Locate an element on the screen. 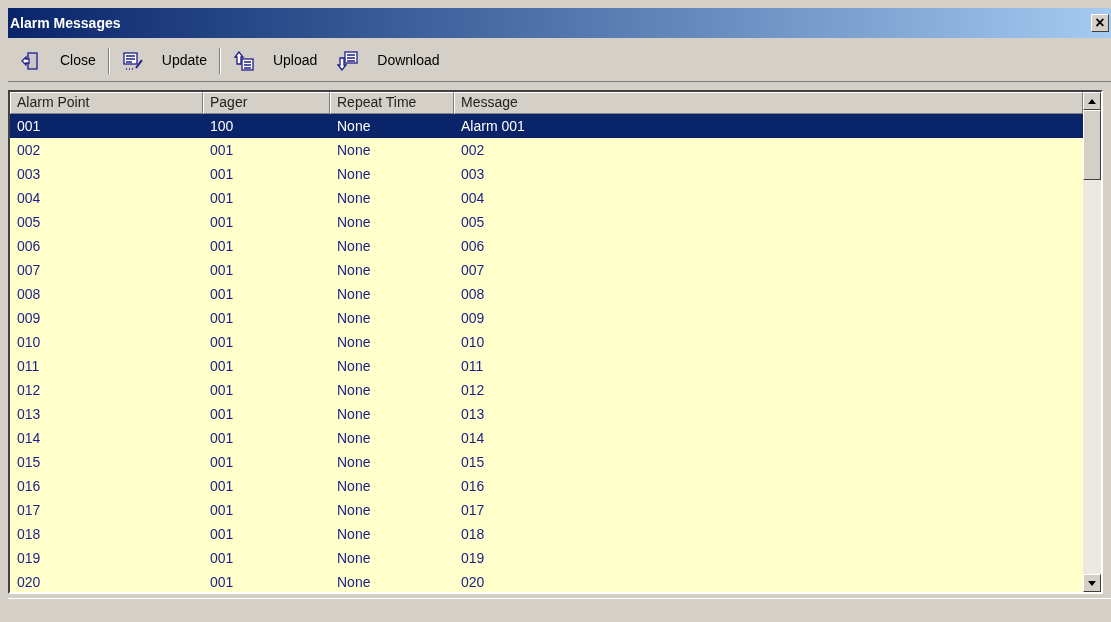  table-cell-text: 017 is located at coordinates (473, 510).